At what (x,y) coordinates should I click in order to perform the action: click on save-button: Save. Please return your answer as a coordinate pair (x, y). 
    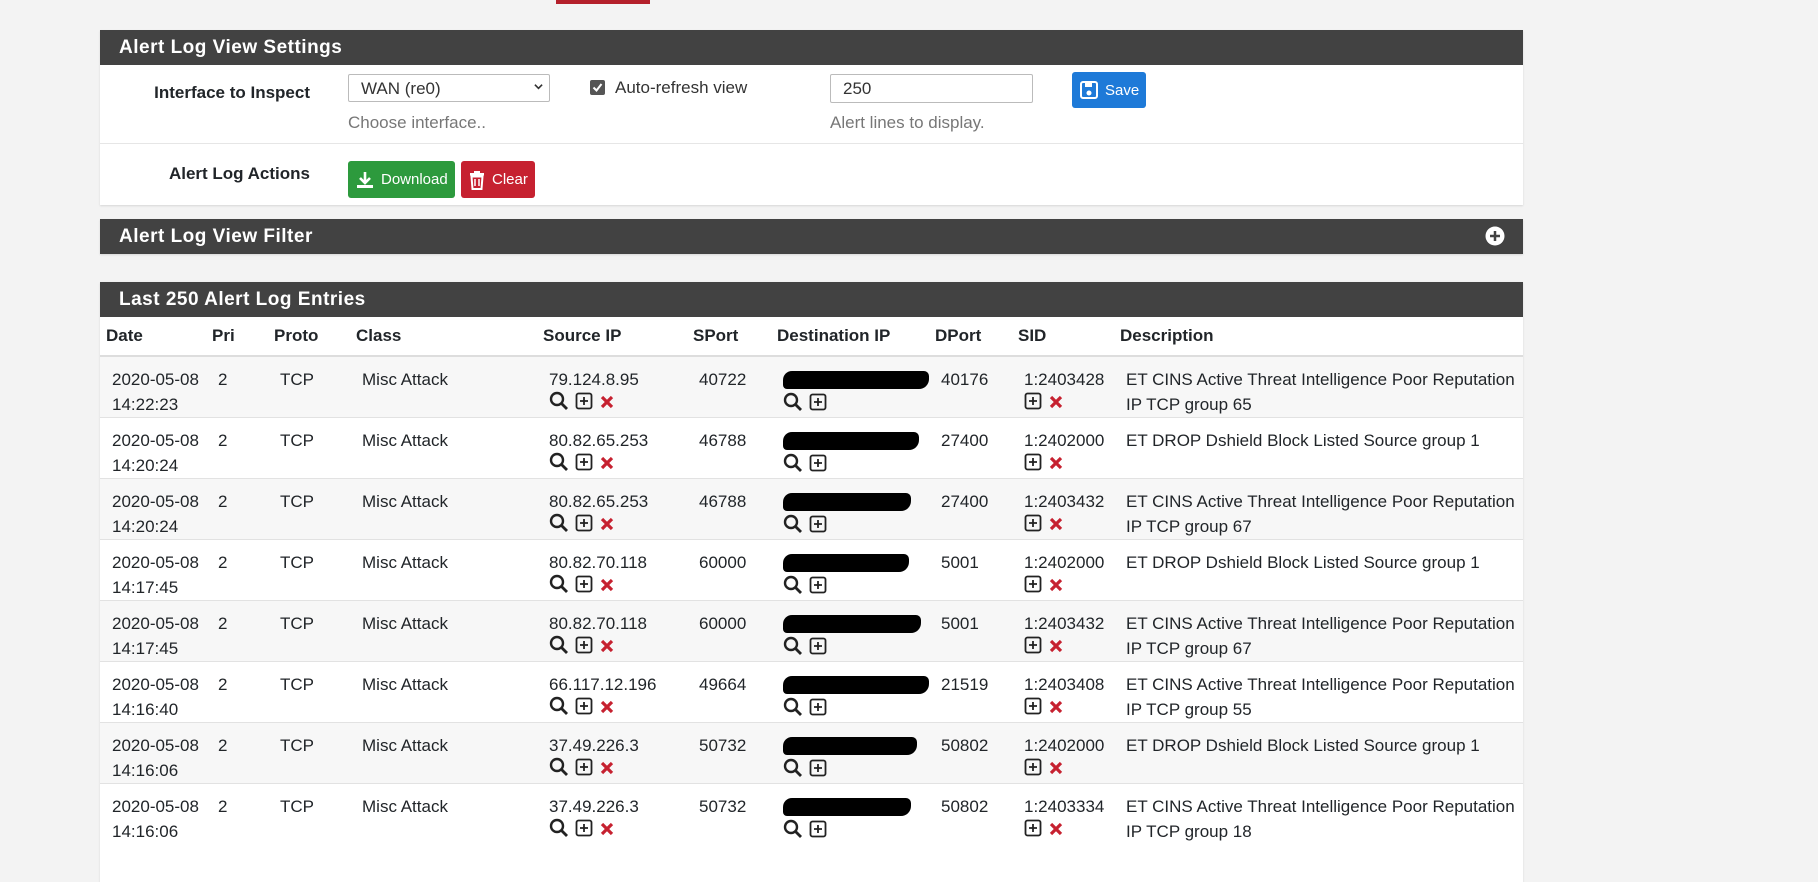
    Looking at the image, I should click on (1109, 90).